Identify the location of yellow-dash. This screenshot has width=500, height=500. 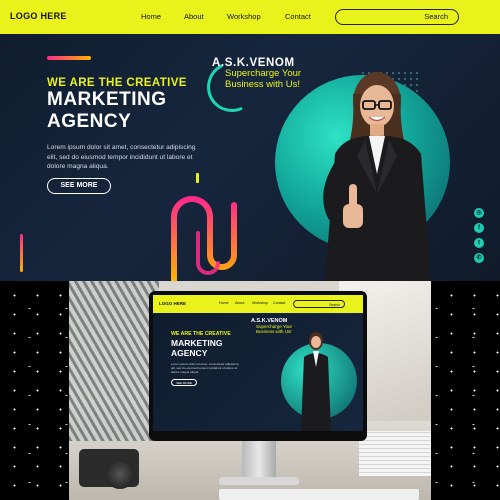
(197, 178).